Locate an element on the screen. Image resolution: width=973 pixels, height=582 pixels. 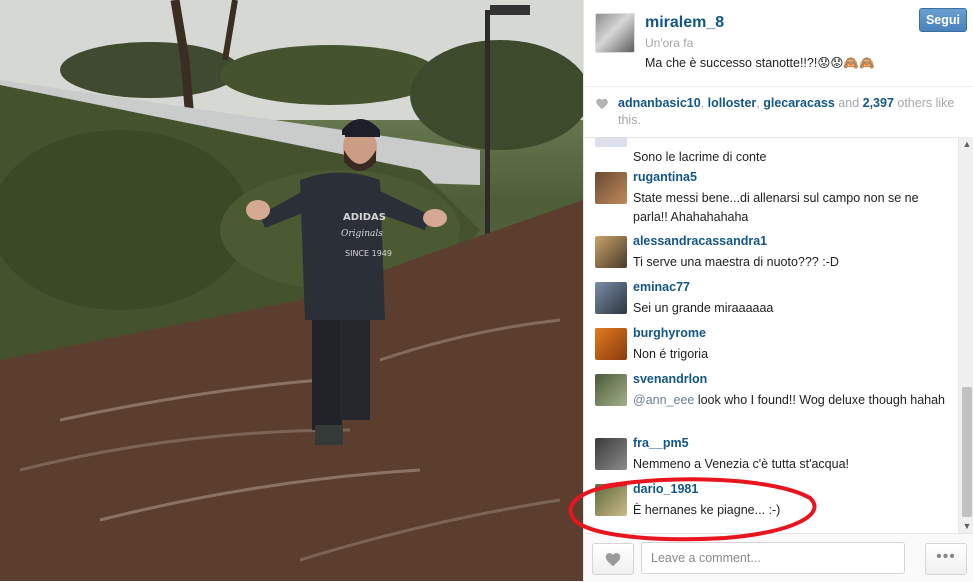
sweater-text-3: SINCE 1949 is located at coordinates (368, 253).